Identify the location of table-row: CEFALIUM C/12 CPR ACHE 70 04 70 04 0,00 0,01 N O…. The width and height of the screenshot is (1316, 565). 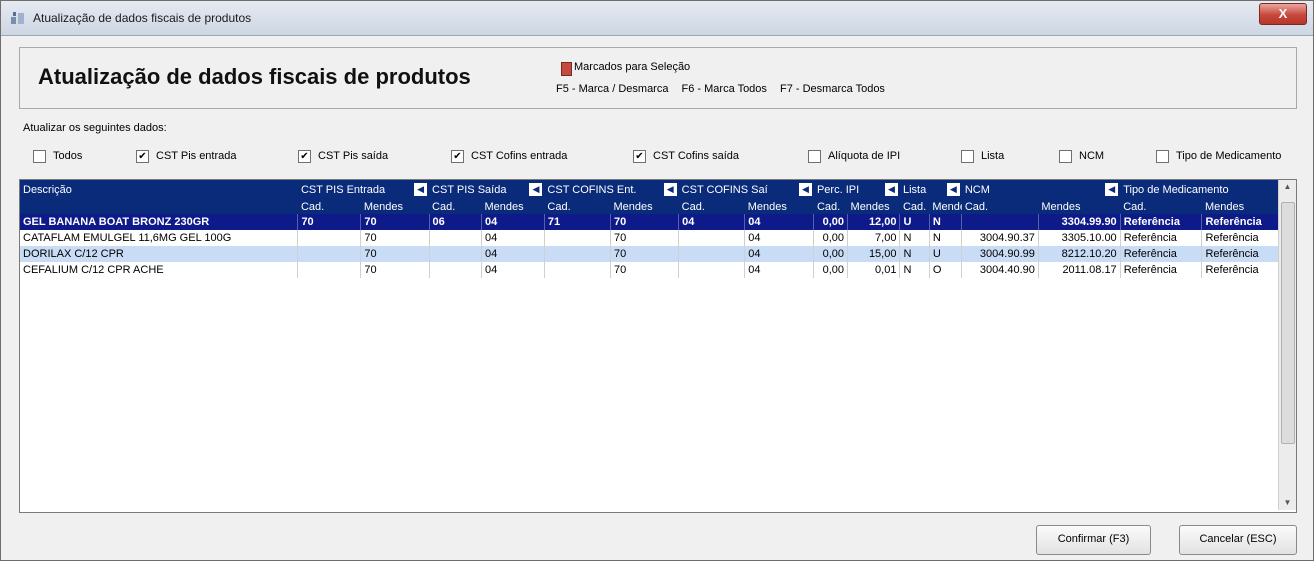
(658, 270).